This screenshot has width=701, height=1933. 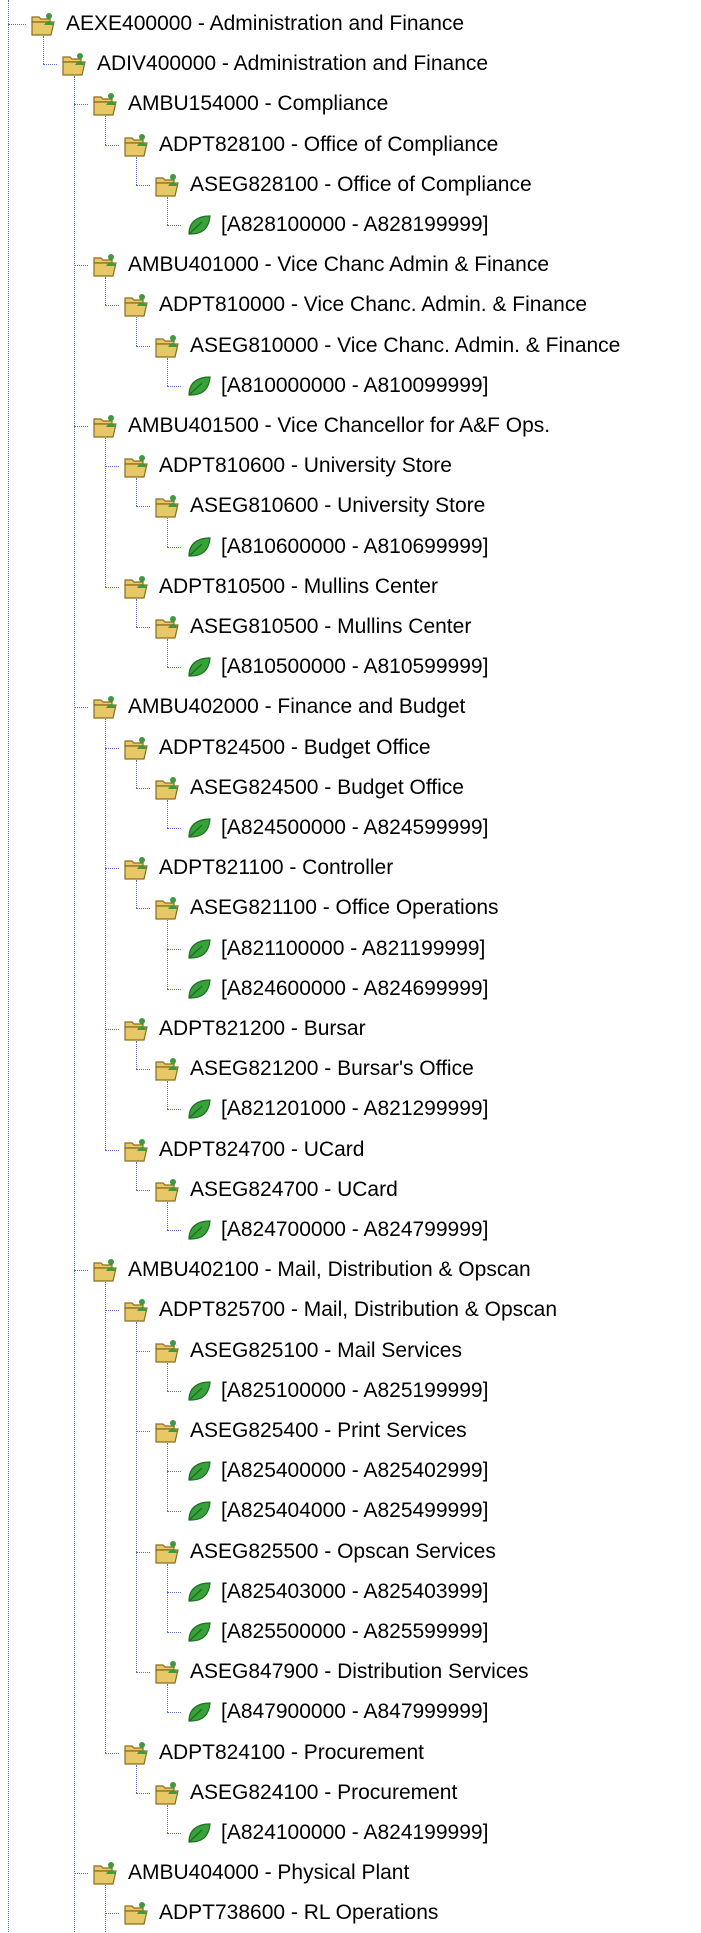 What do you see at coordinates (278, 707) in the screenshot?
I see `tree-folder-node: AMBU402000 - Finance and Budget` at bounding box center [278, 707].